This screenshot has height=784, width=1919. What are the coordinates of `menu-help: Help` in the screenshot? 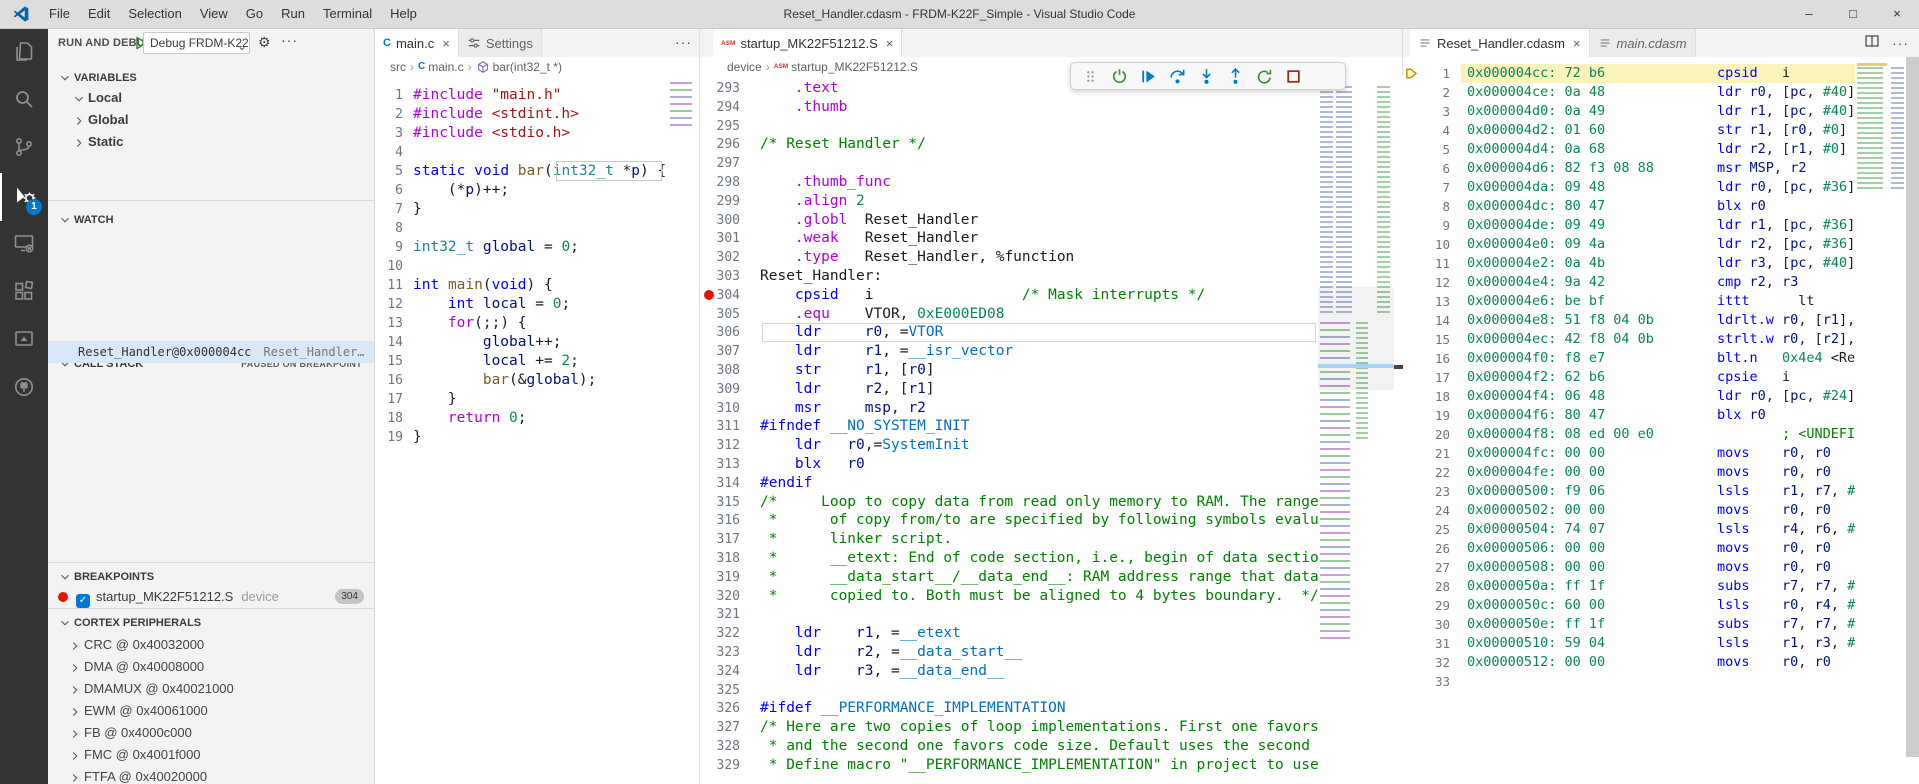 It's located at (403, 14).